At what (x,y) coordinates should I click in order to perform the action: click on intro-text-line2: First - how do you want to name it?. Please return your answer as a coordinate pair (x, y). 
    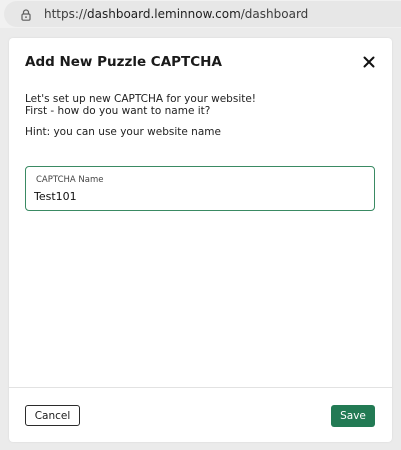
    Looking at the image, I should click on (118, 111).